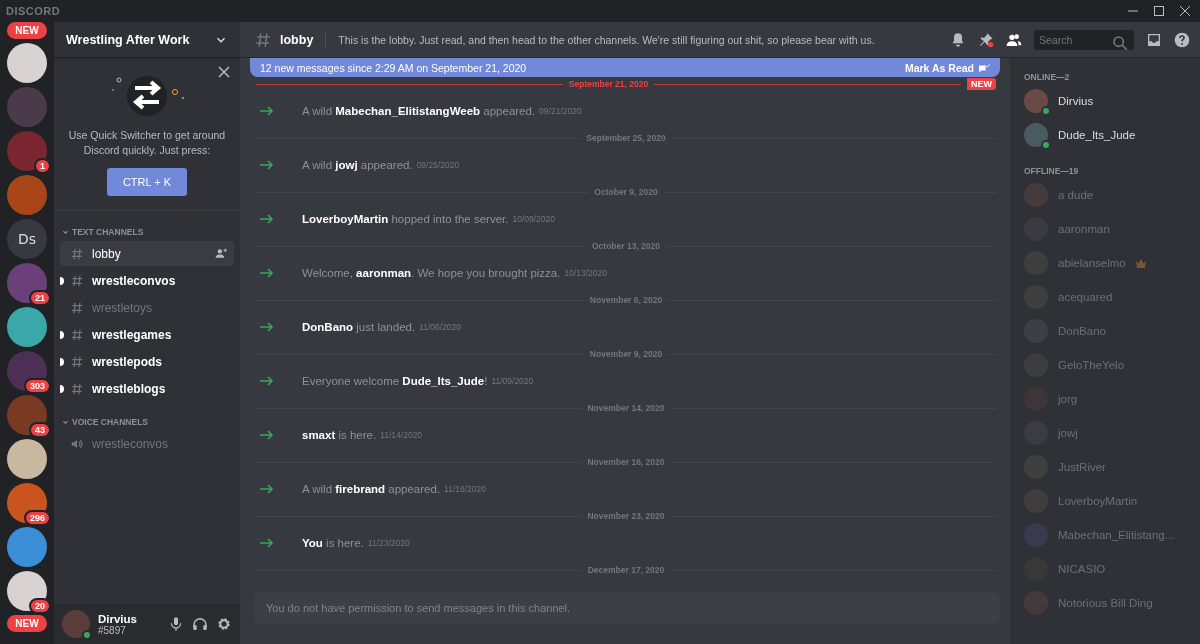 This screenshot has height=644, width=1200. Describe the element at coordinates (1159, 11) in the screenshot. I see `maximize-icon` at that location.